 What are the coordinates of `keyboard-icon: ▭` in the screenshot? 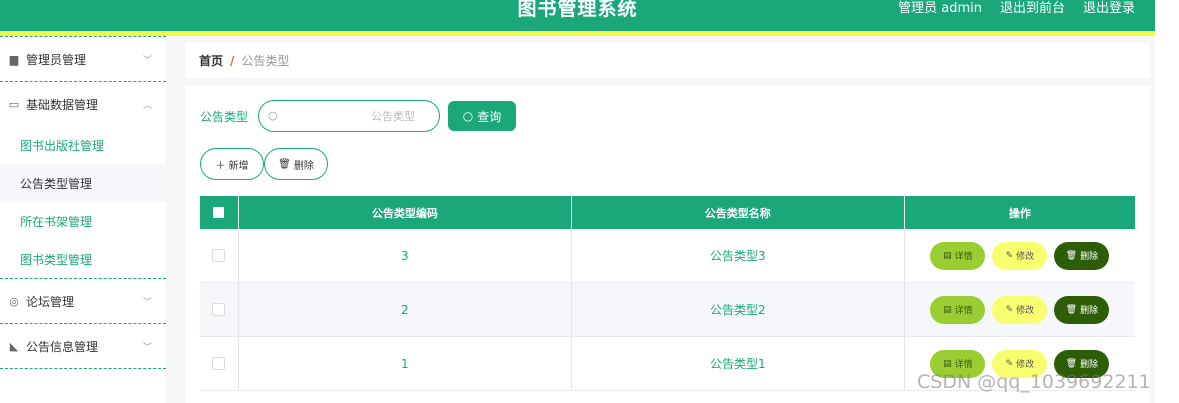 It's located at (14, 104).